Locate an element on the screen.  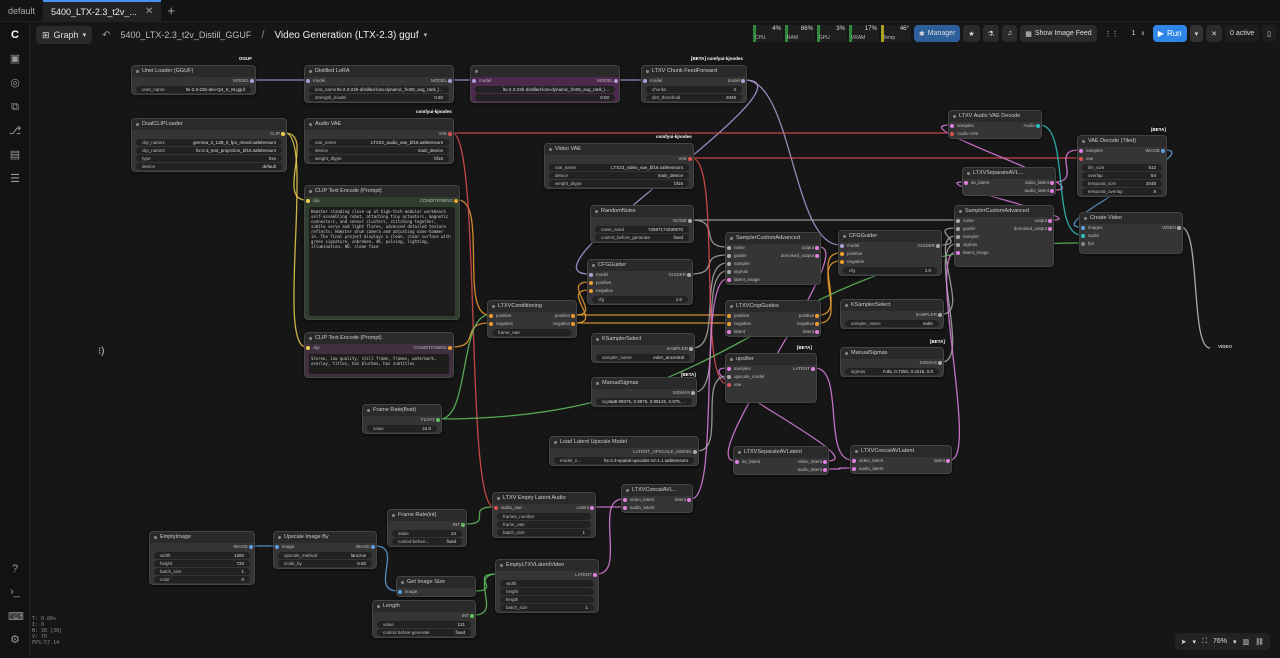
node-title: Video VAE is located at coordinates (619, 149).